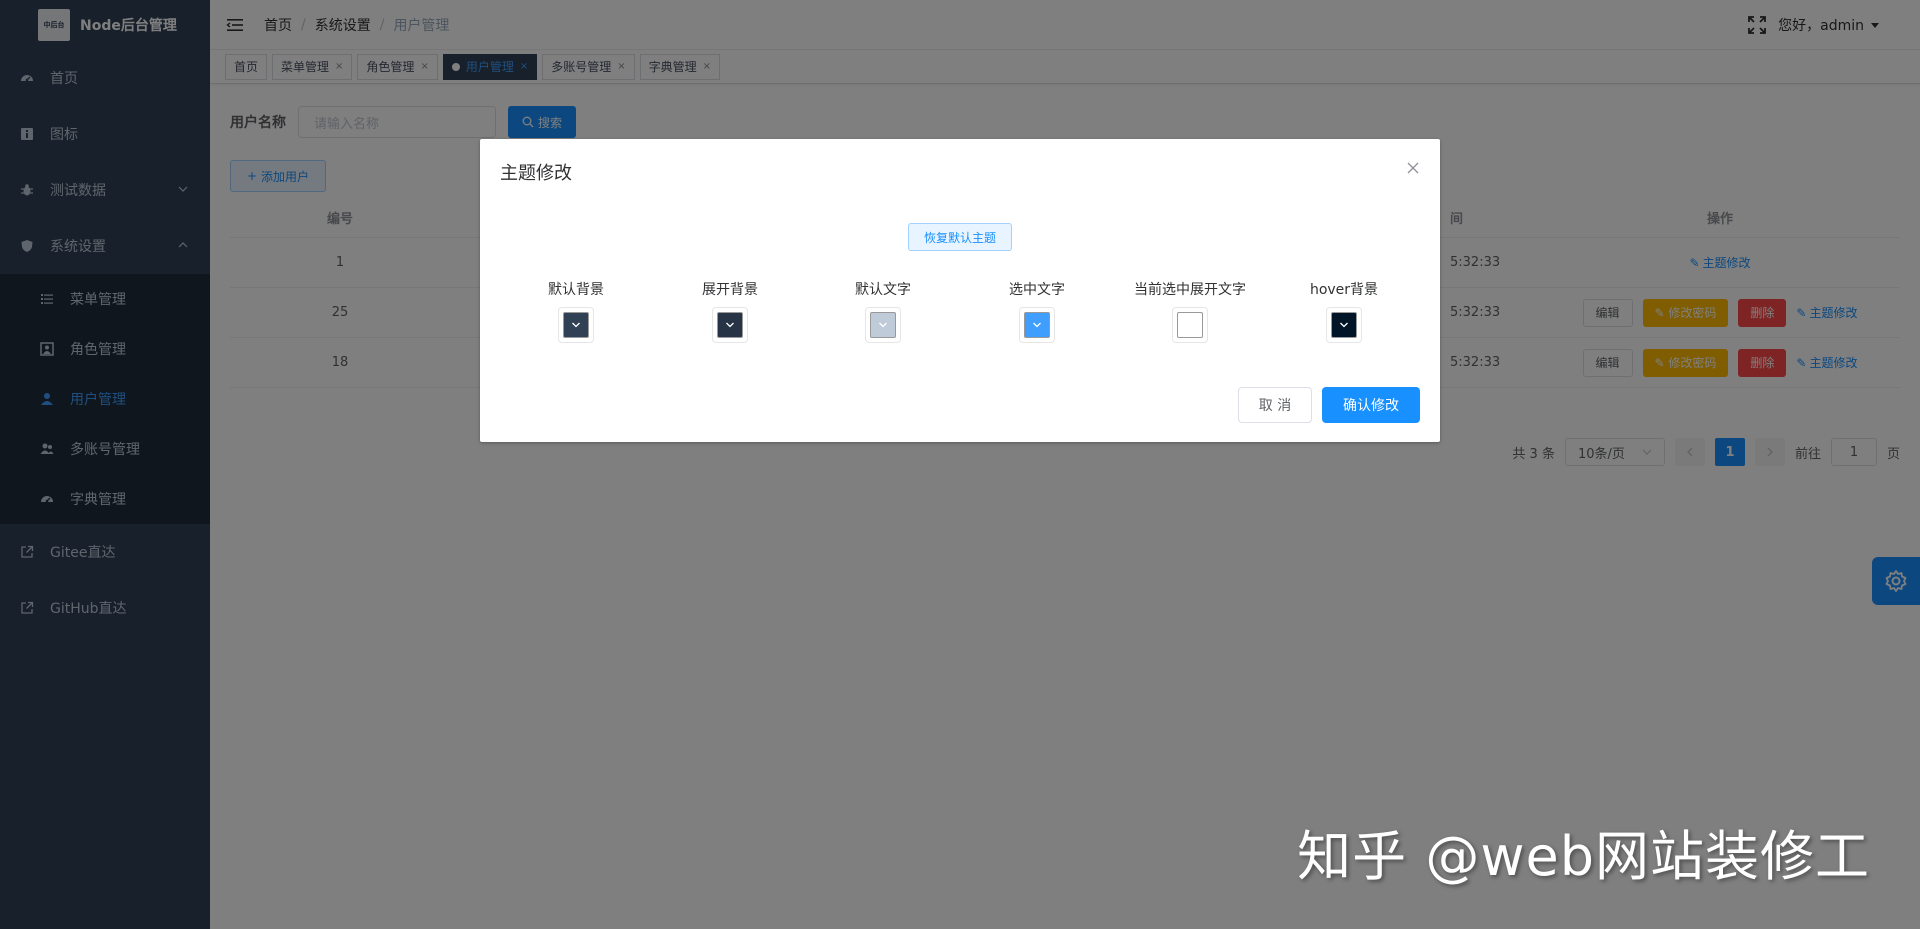  I want to click on color-picker-expand-bg: 展开背景, so click(730, 311).